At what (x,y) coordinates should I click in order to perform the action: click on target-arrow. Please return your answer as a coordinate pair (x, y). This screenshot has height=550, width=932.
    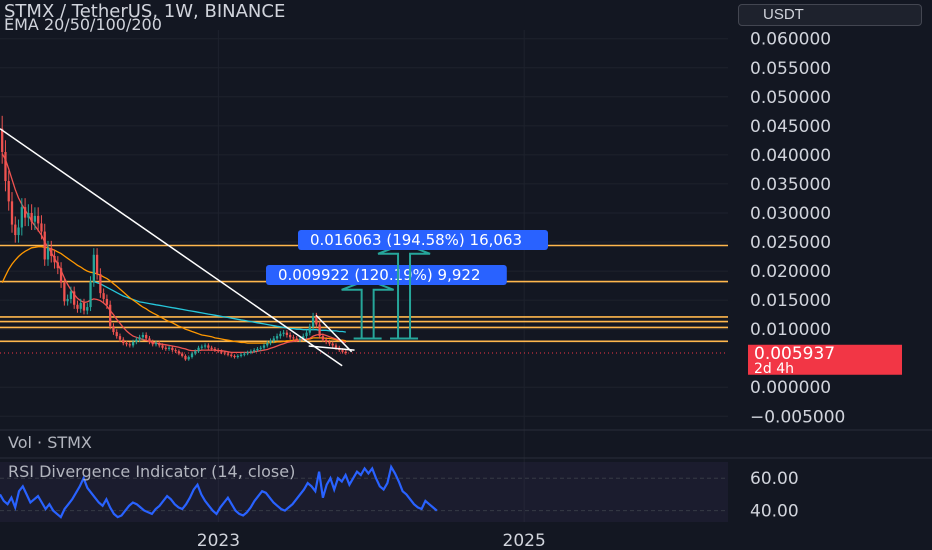
    Looking at the image, I should click on (404, 291).